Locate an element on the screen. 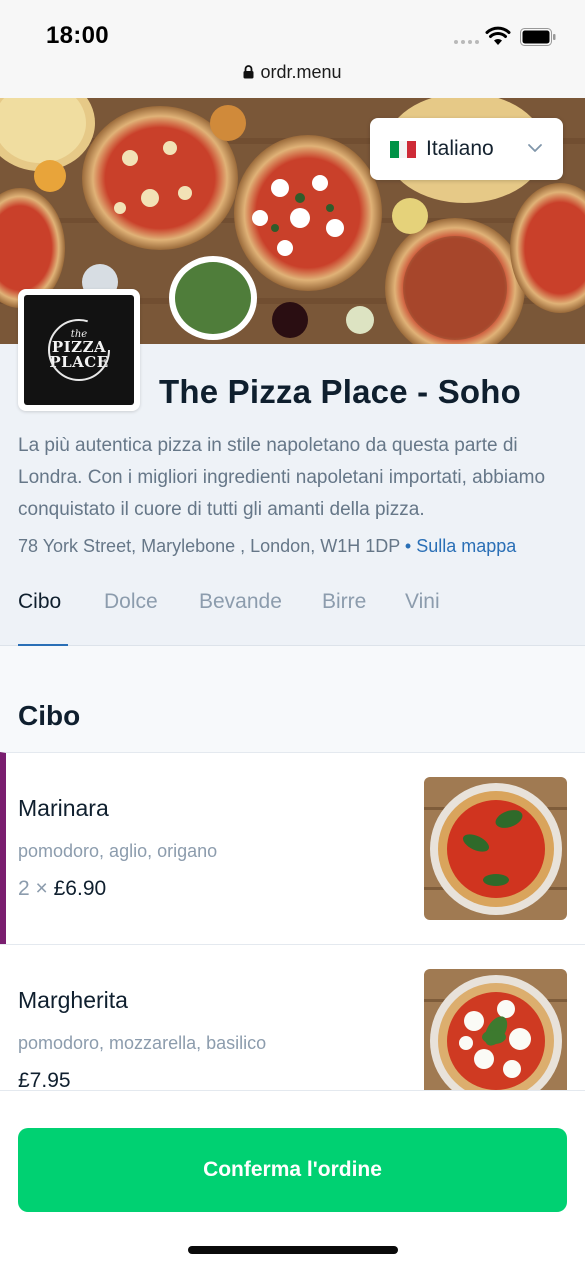 This screenshot has height=1266, width=585. language-select: Italiano is located at coordinates (466, 149).